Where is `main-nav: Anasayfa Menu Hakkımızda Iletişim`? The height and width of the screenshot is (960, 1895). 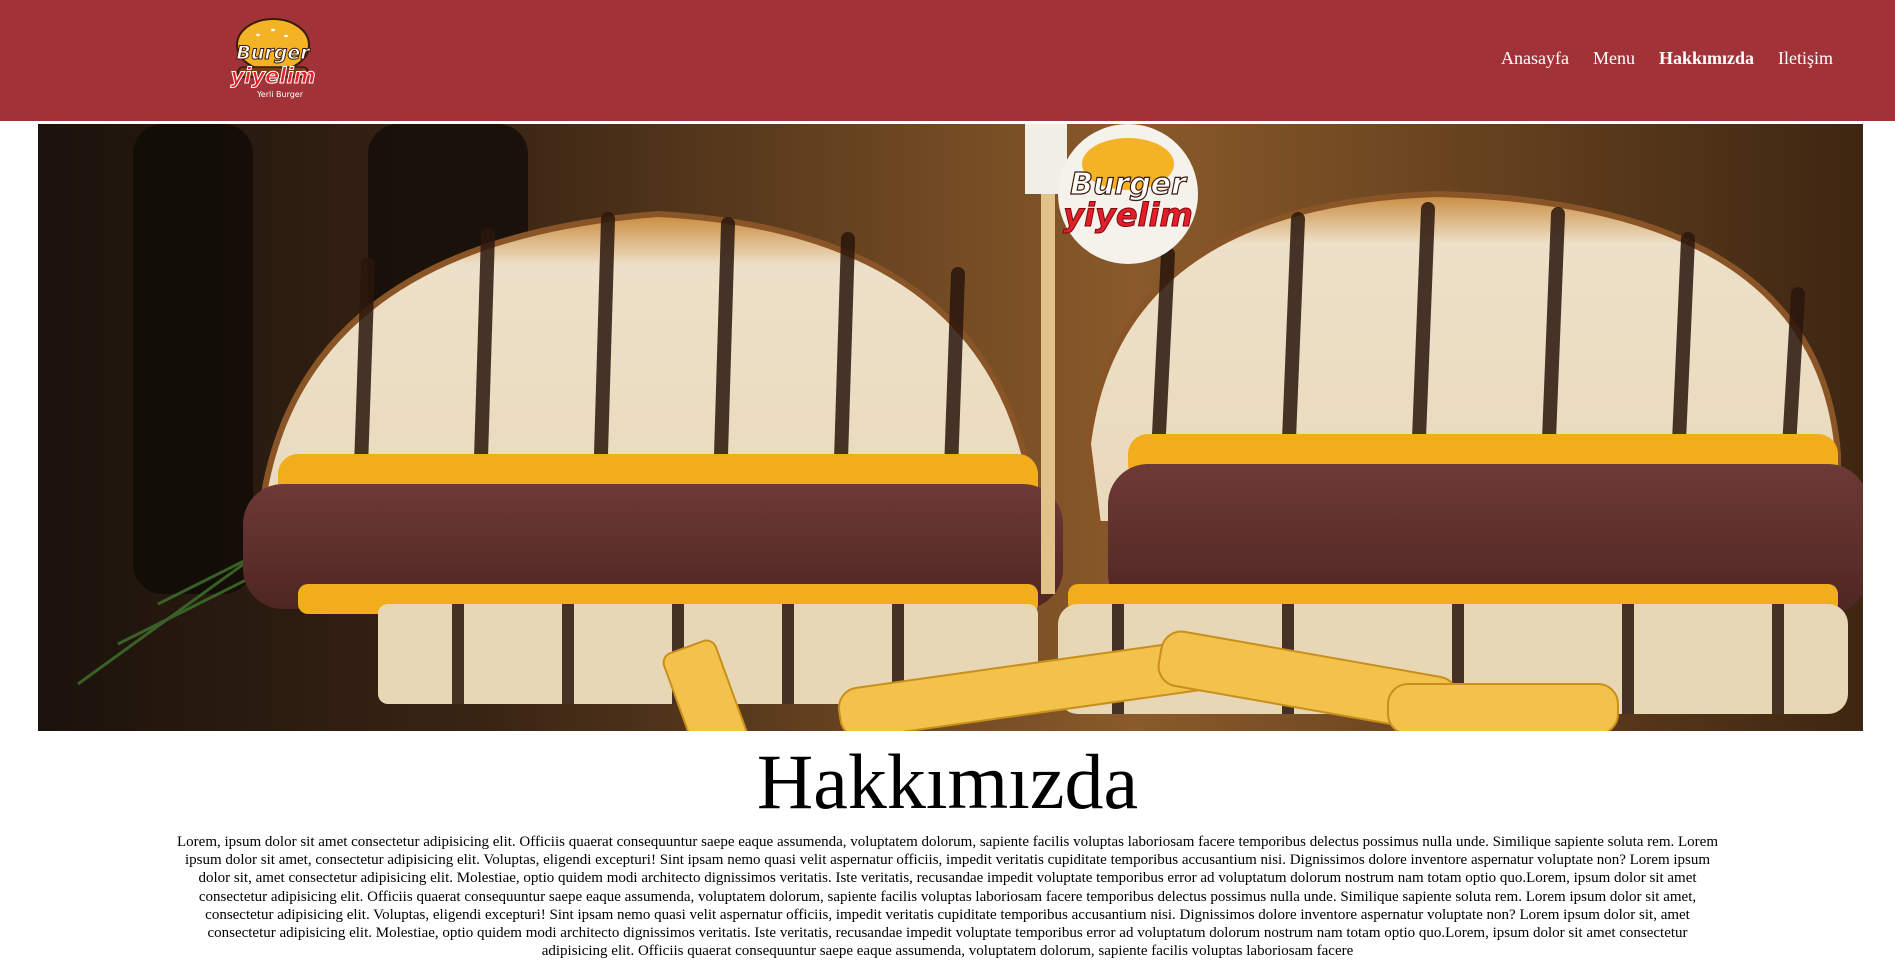 main-nav: Anasayfa Menu Hakkımızda Iletişim is located at coordinates (1667, 58).